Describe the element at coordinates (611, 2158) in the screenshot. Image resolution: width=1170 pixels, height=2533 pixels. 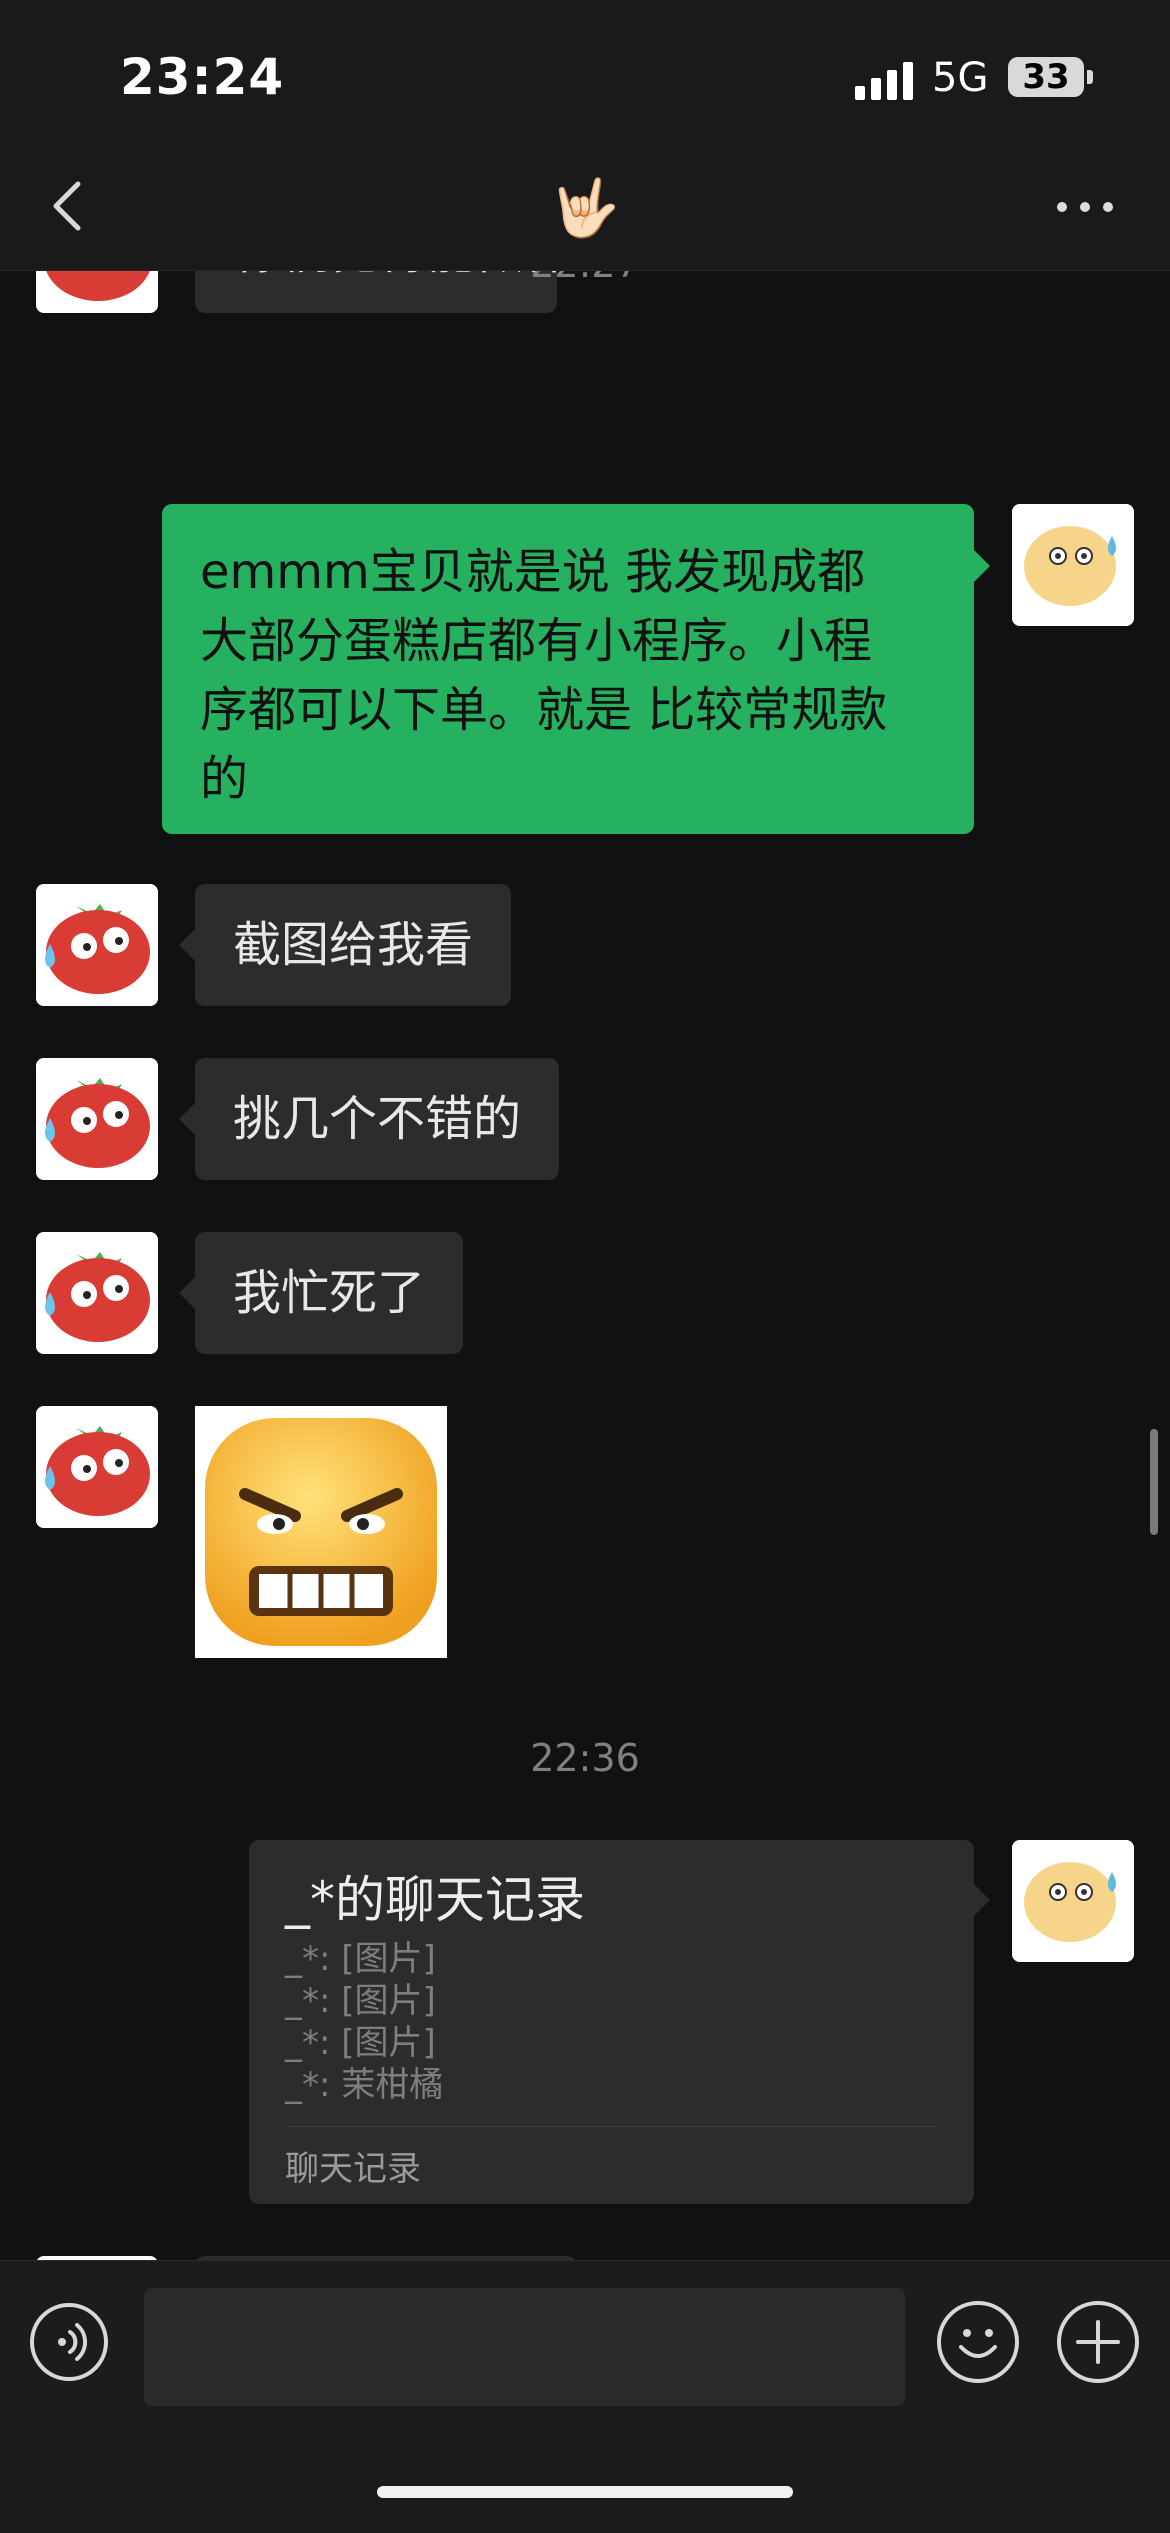
I see `card-footer: 聊天记录` at that location.